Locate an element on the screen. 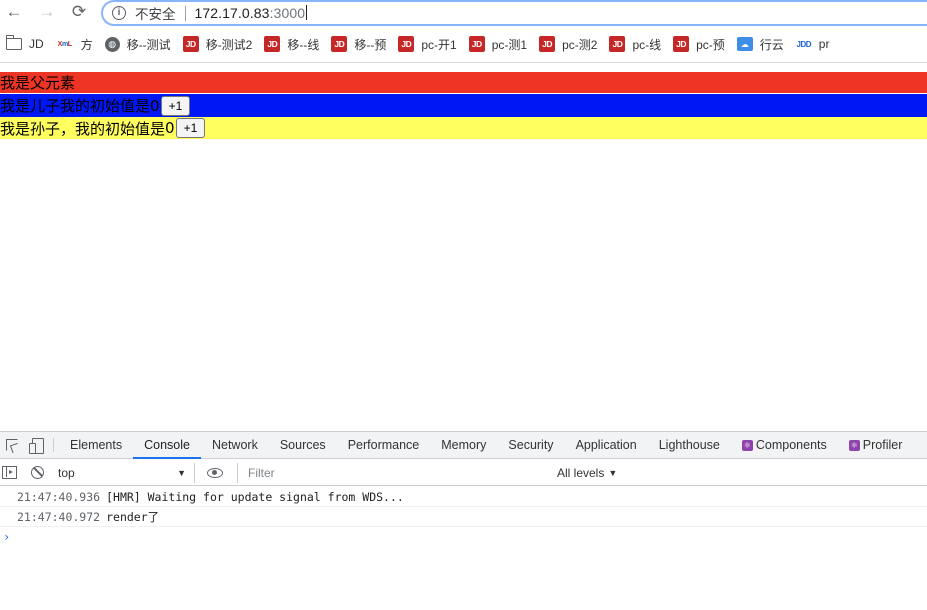 The height and width of the screenshot is (610, 927). tab-performance: Performance is located at coordinates (384, 445).